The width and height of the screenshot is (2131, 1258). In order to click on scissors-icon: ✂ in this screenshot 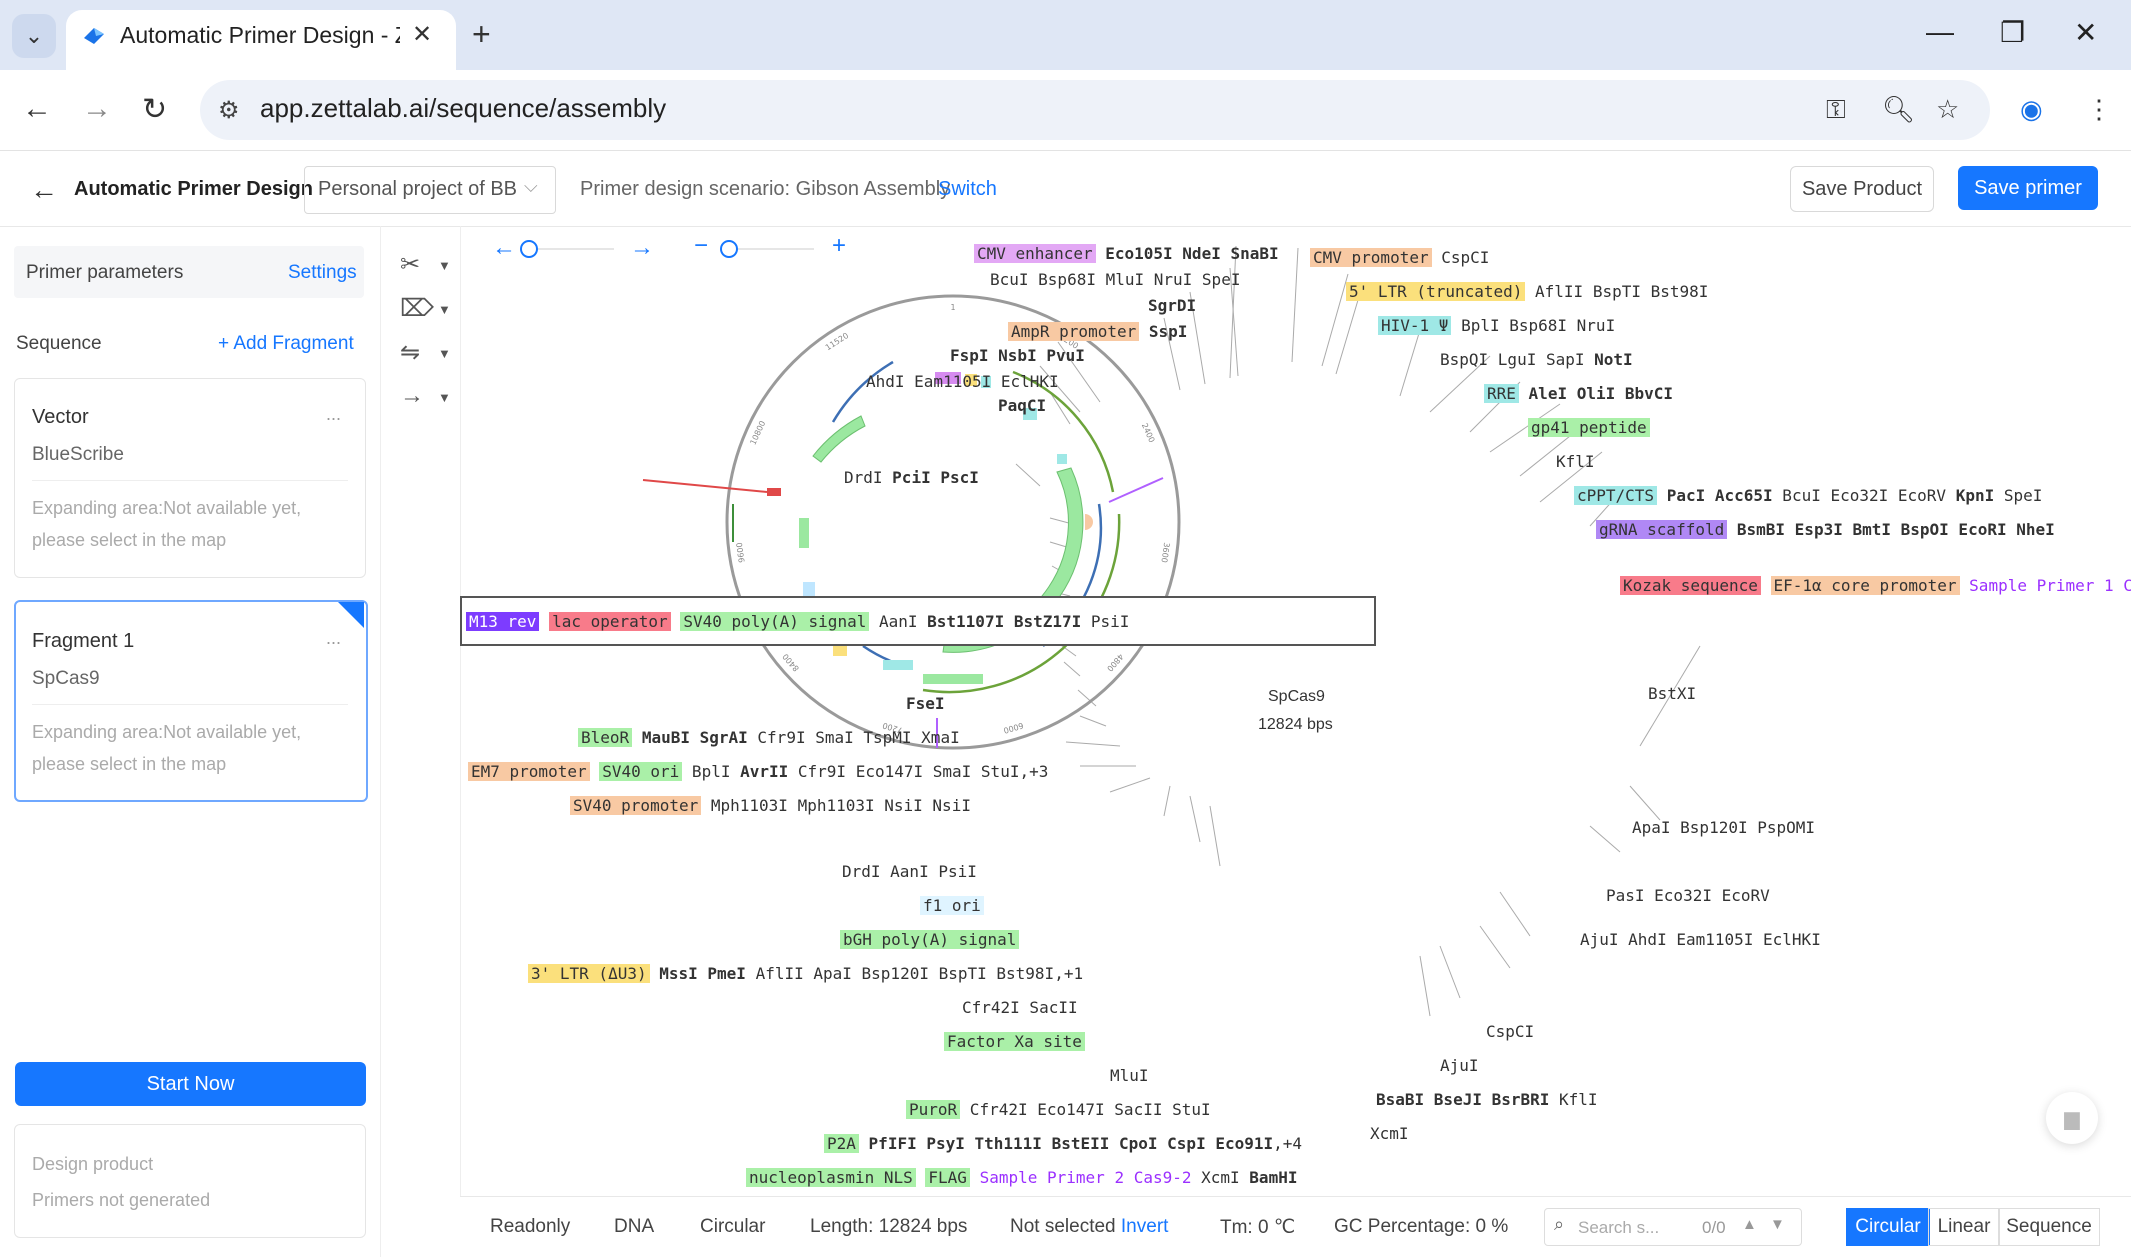, I will do `click(410, 264)`.